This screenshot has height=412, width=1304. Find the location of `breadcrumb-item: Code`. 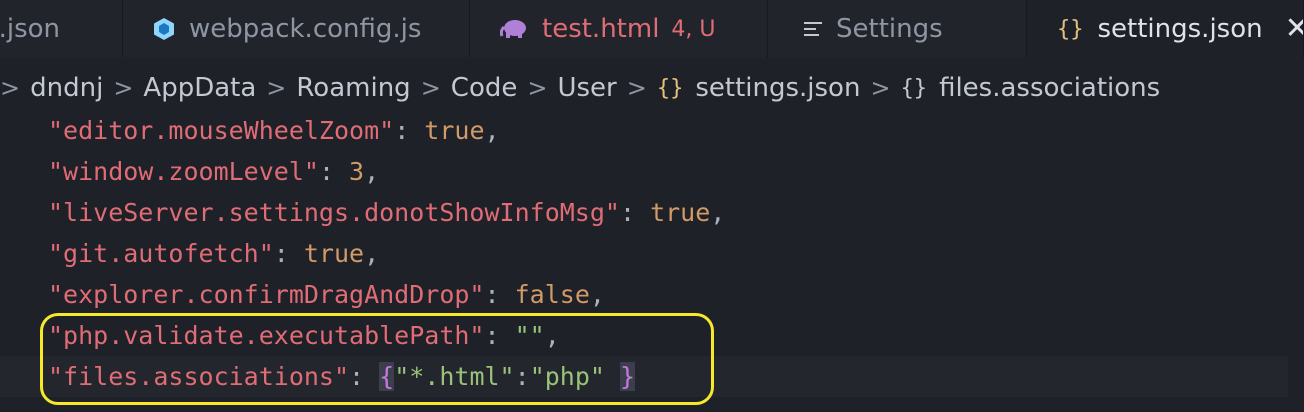

breadcrumb-item: Code is located at coordinates (484, 88).